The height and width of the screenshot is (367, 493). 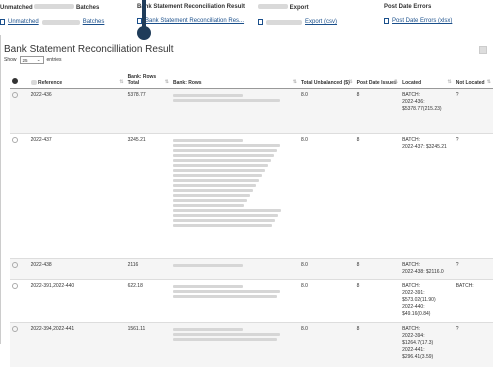 What do you see at coordinates (418, 21) in the screenshot?
I see `post-date-errors-link: Post Date Errors (xlsx)` at bounding box center [418, 21].